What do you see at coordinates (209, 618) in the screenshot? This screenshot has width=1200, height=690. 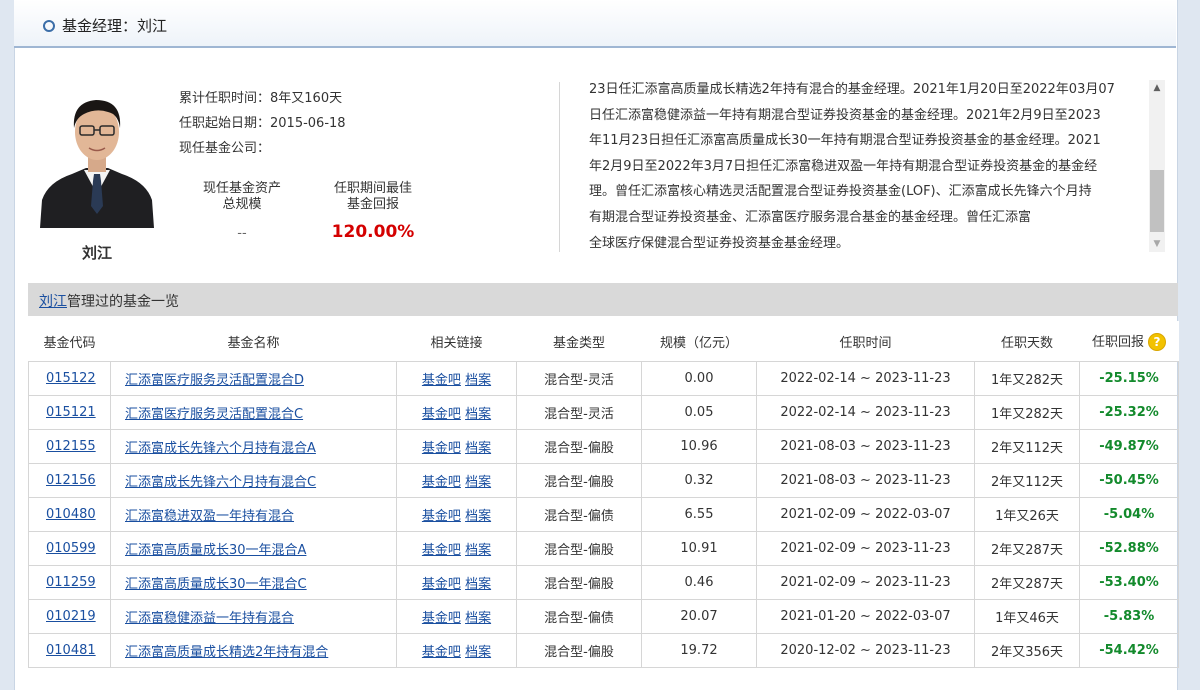 I see `fund-name-link: 汇添富稳健添益一年持有混合` at bounding box center [209, 618].